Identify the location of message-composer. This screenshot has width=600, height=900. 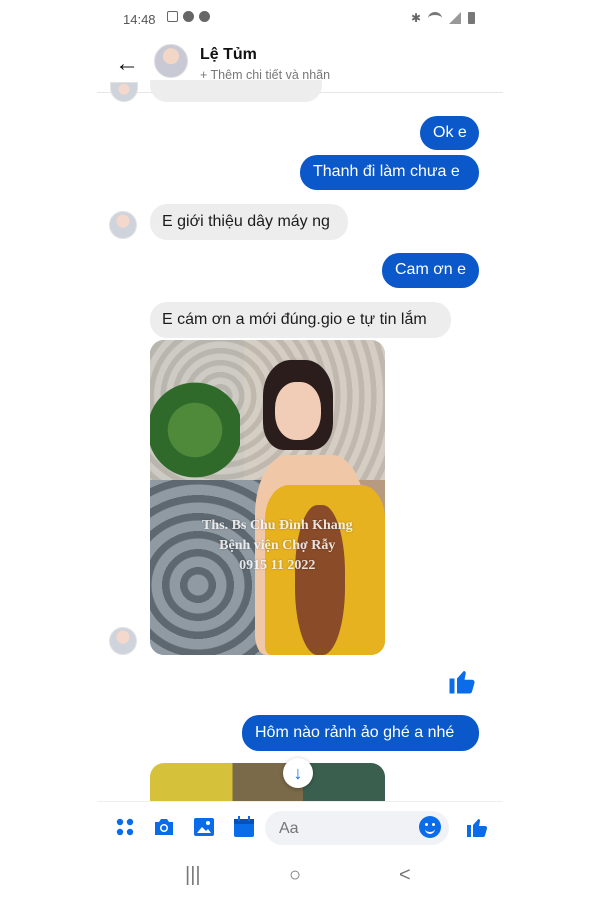
(300, 827).